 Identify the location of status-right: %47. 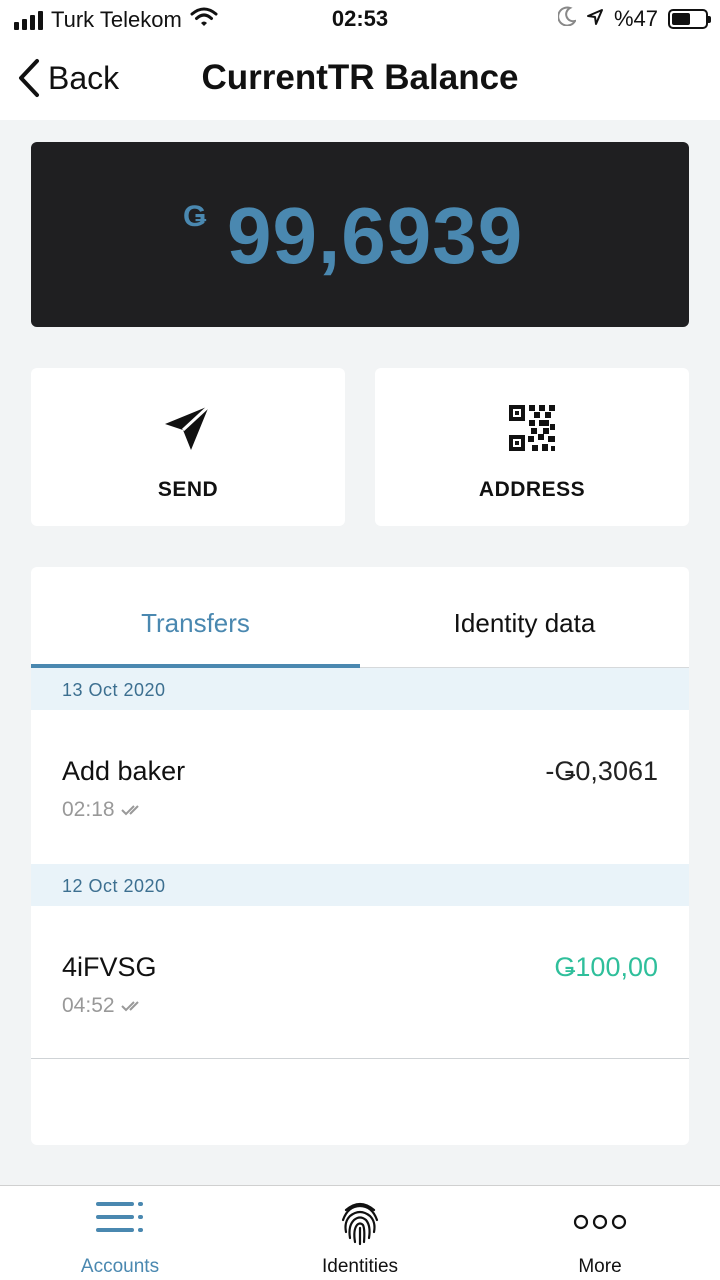
(634, 19).